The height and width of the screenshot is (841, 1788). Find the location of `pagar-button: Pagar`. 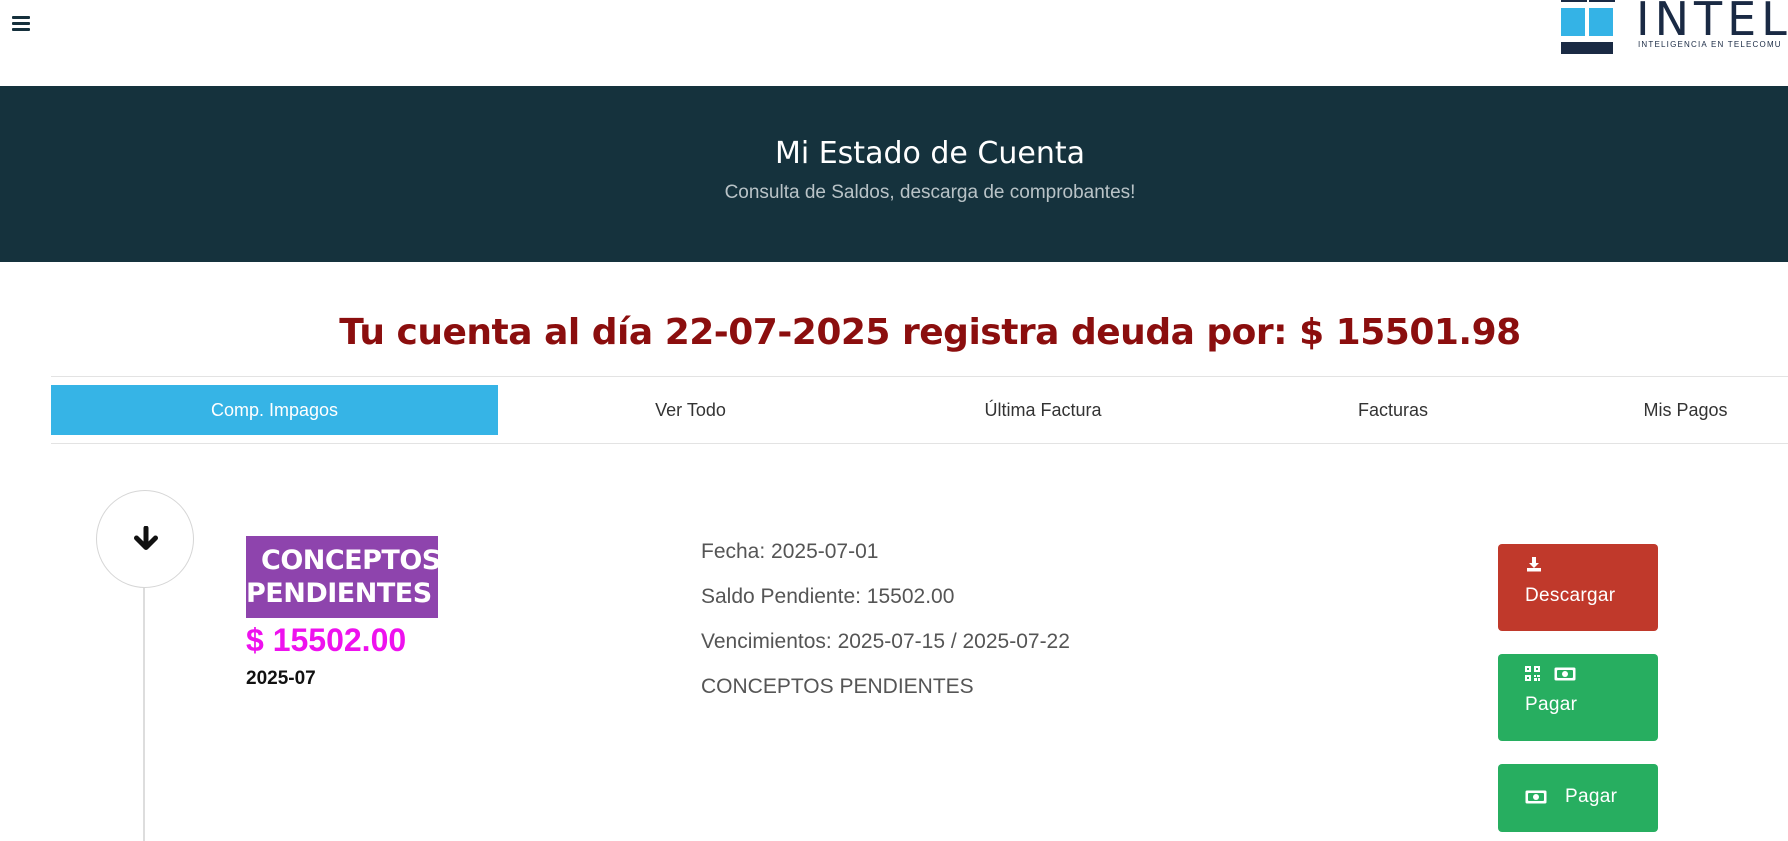

pagar-button: Pagar is located at coordinates (1578, 798).